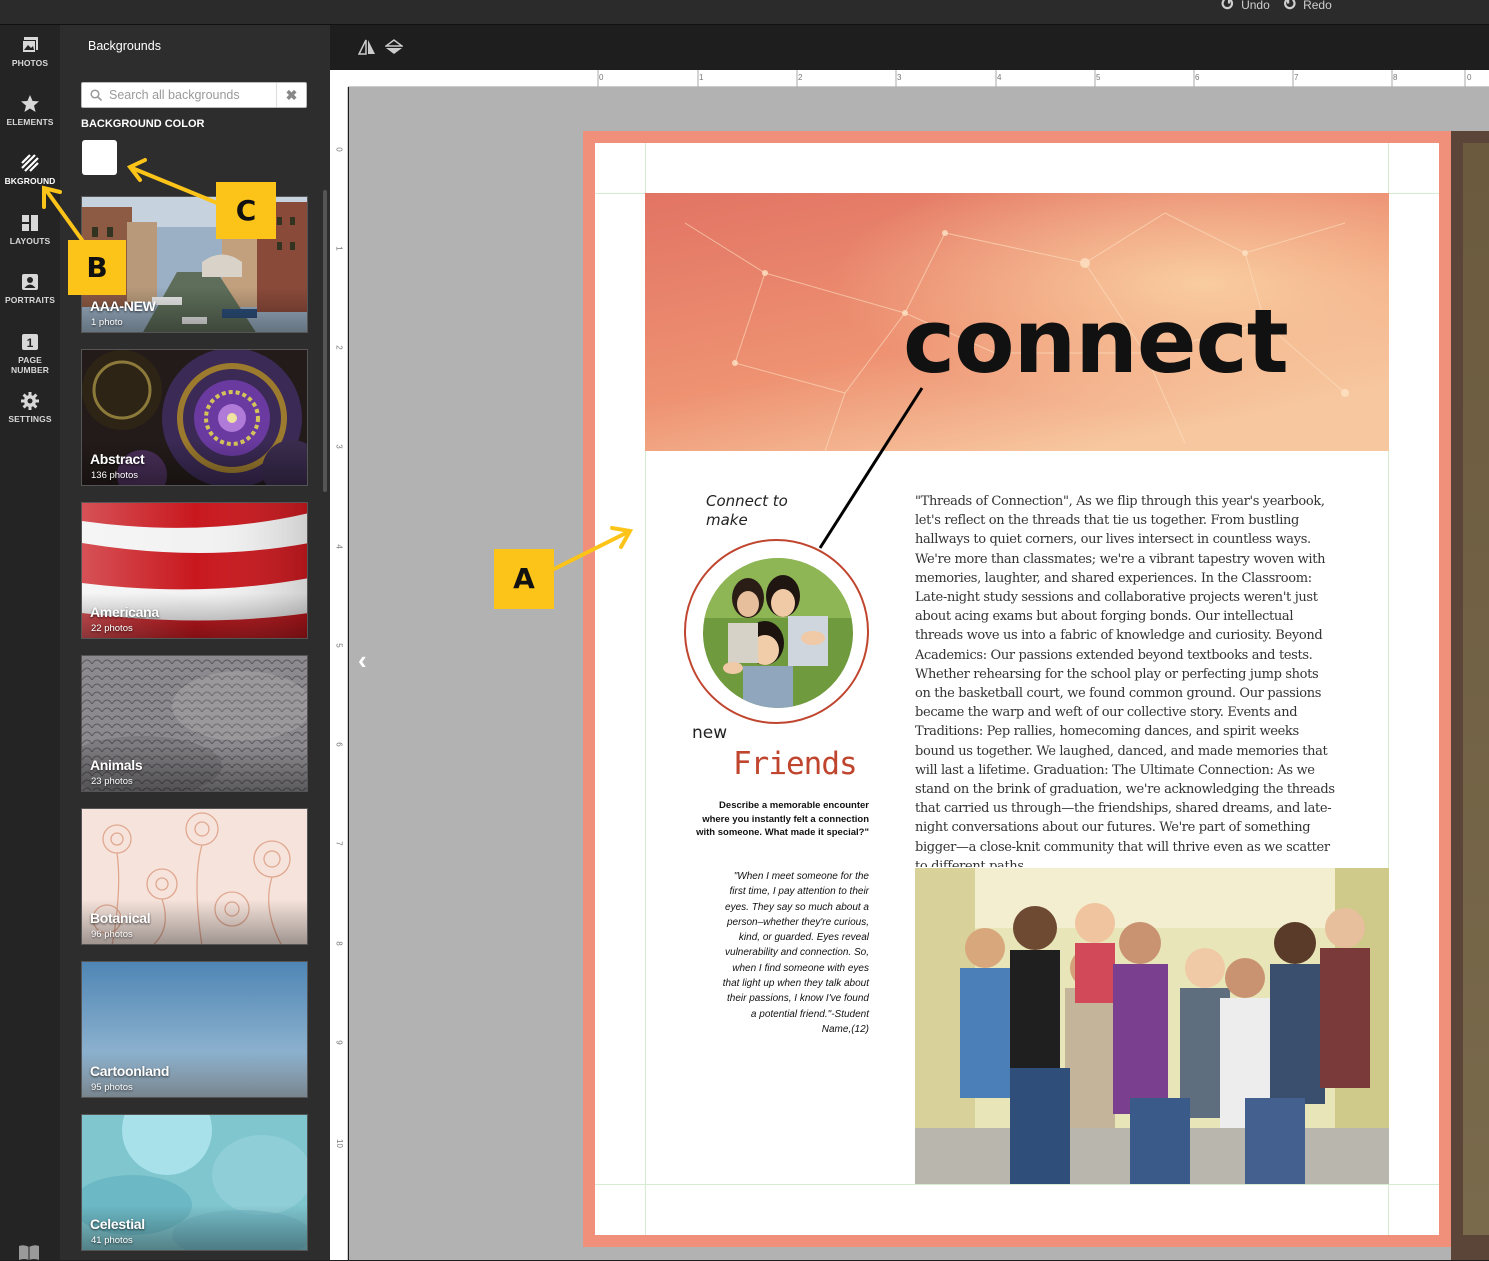 This screenshot has height=1261, width=1489. What do you see at coordinates (291, 95) in the screenshot?
I see `clear-search-button: ✖` at bounding box center [291, 95].